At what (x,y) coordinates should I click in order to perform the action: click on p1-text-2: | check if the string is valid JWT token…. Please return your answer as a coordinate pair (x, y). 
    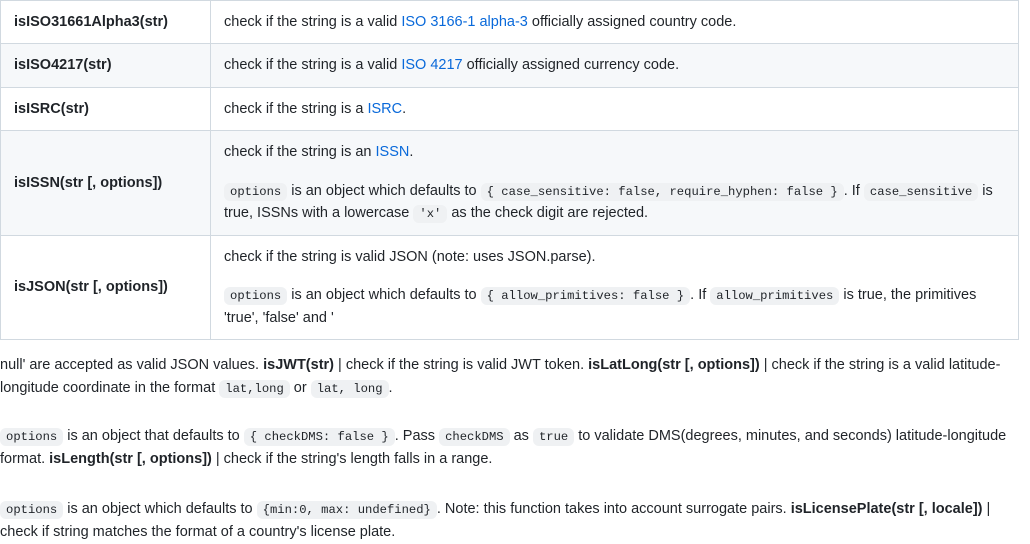
    Looking at the image, I should click on (461, 365).